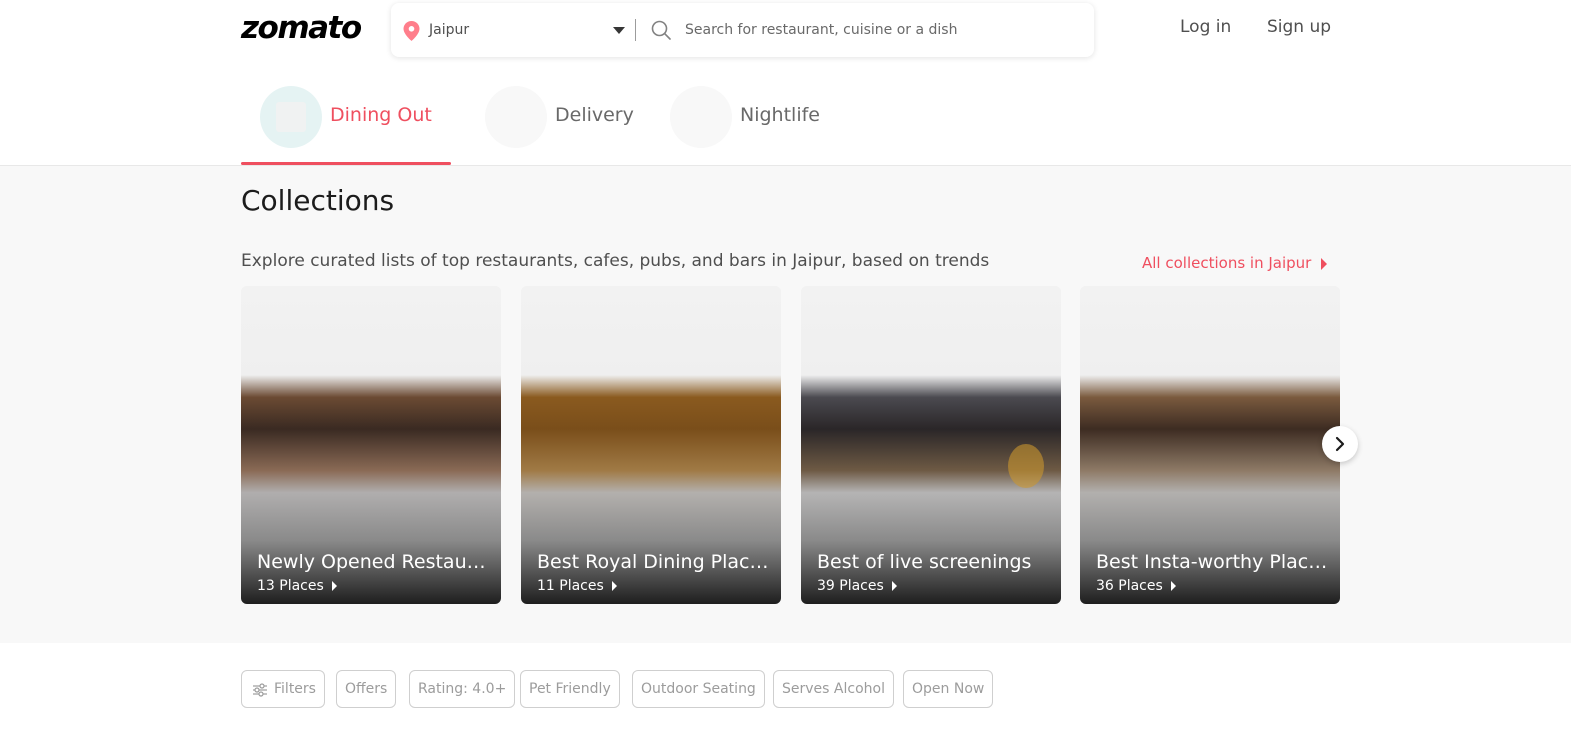 This screenshot has height=756, width=1571. I want to click on location-value: Jaipur, so click(449, 30).